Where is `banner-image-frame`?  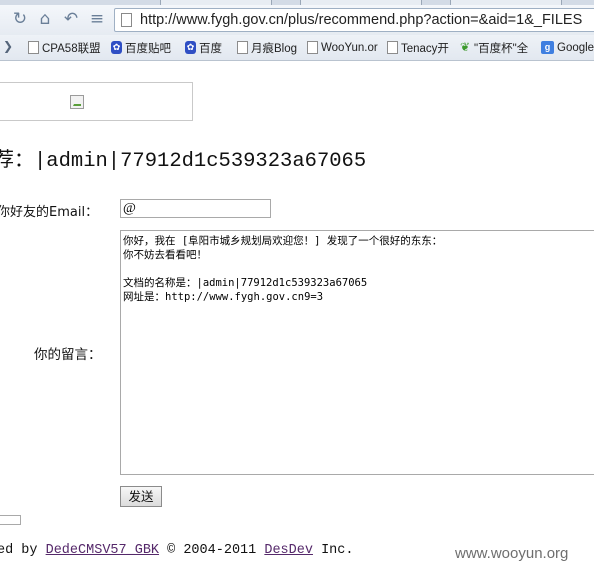
banner-image-frame is located at coordinates (96, 101).